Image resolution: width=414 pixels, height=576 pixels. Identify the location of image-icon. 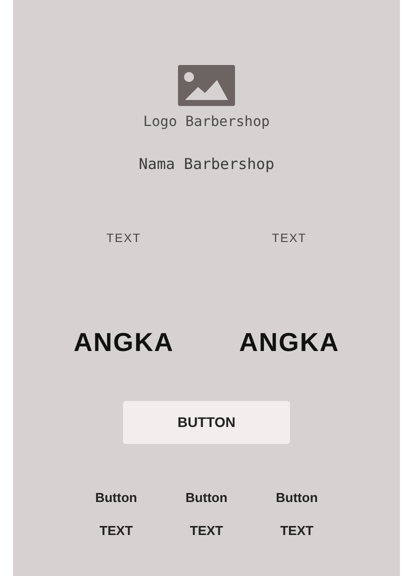
(206, 85).